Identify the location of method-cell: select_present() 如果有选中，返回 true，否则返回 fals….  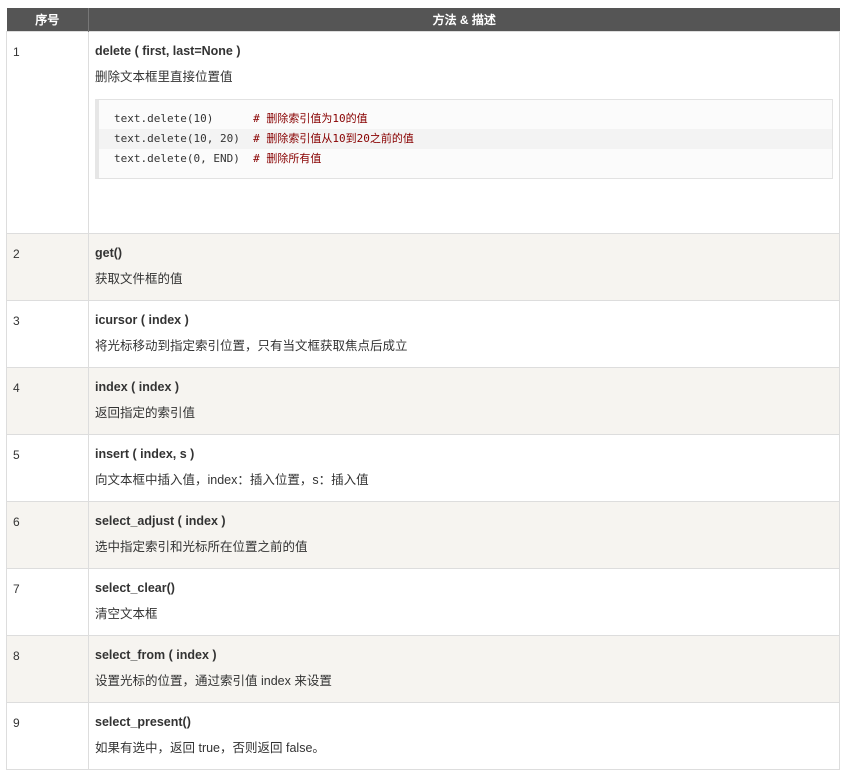
(464, 736).